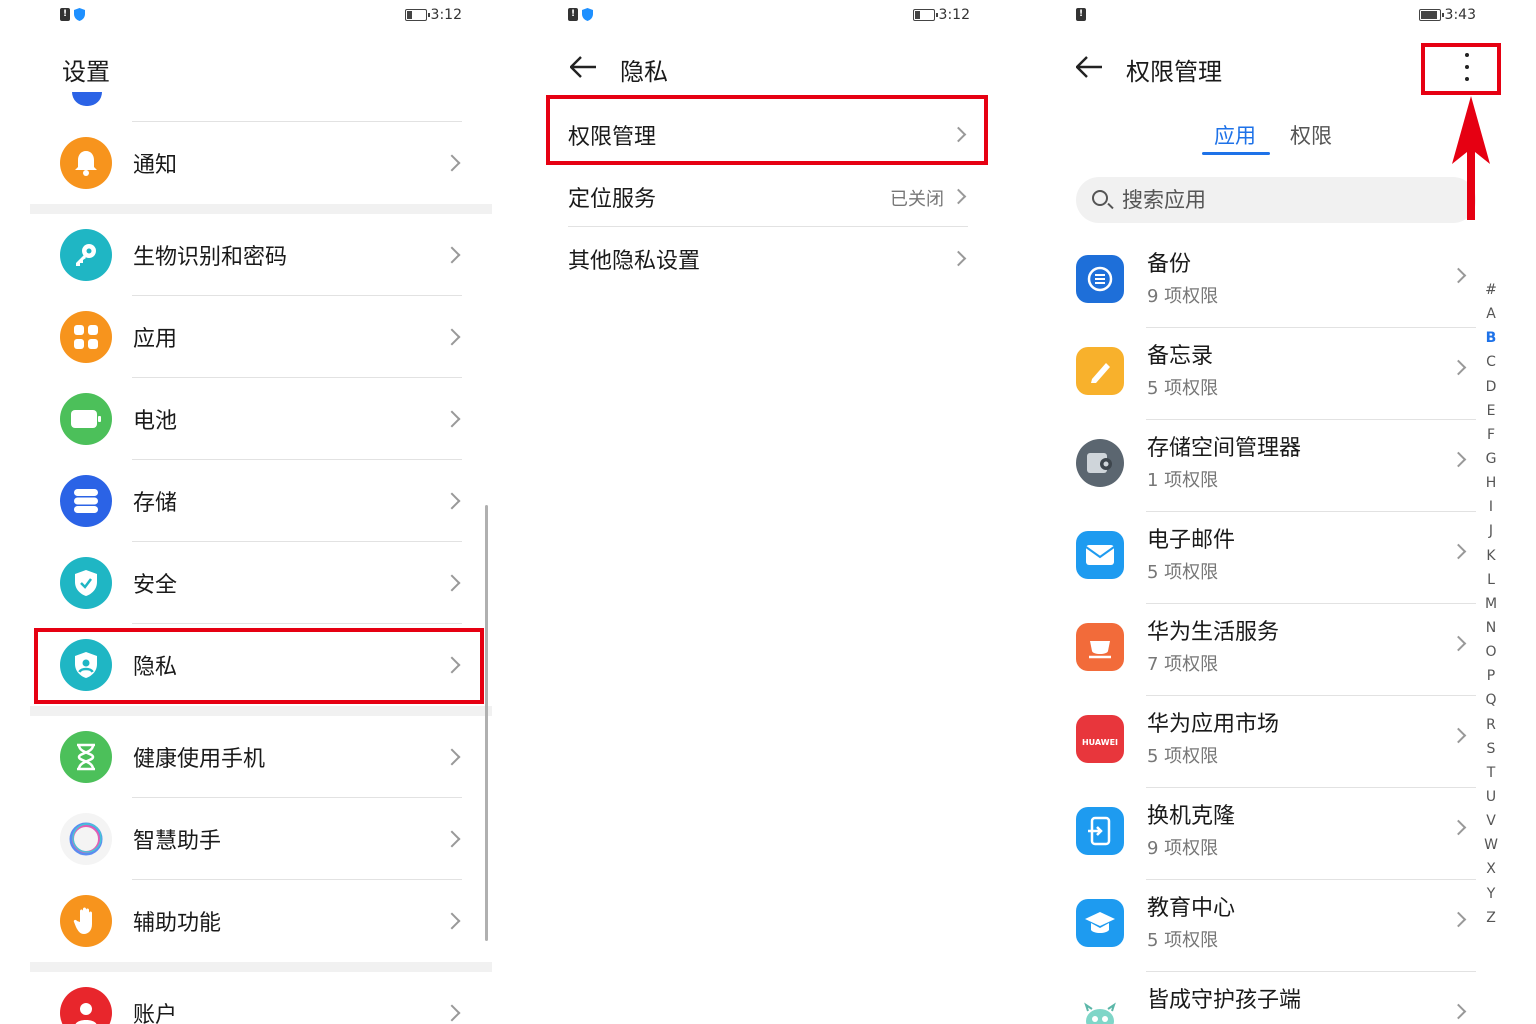 This screenshot has height=1024, width=1536. What do you see at coordinates (1491, 749) in the screenshot?
I see `alpha-letter: S` at bounding box center [1491, 749].